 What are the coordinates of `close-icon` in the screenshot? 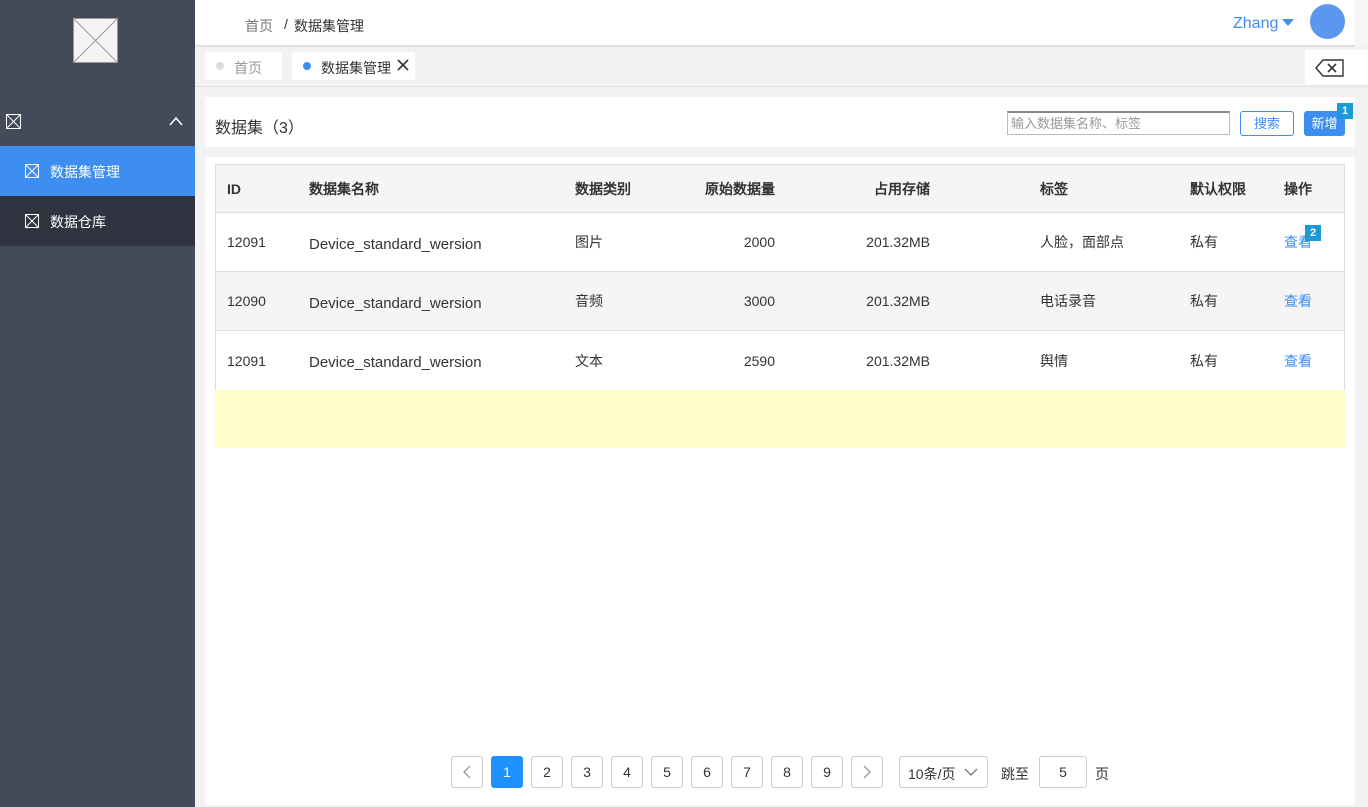 It's located at (403, 65).